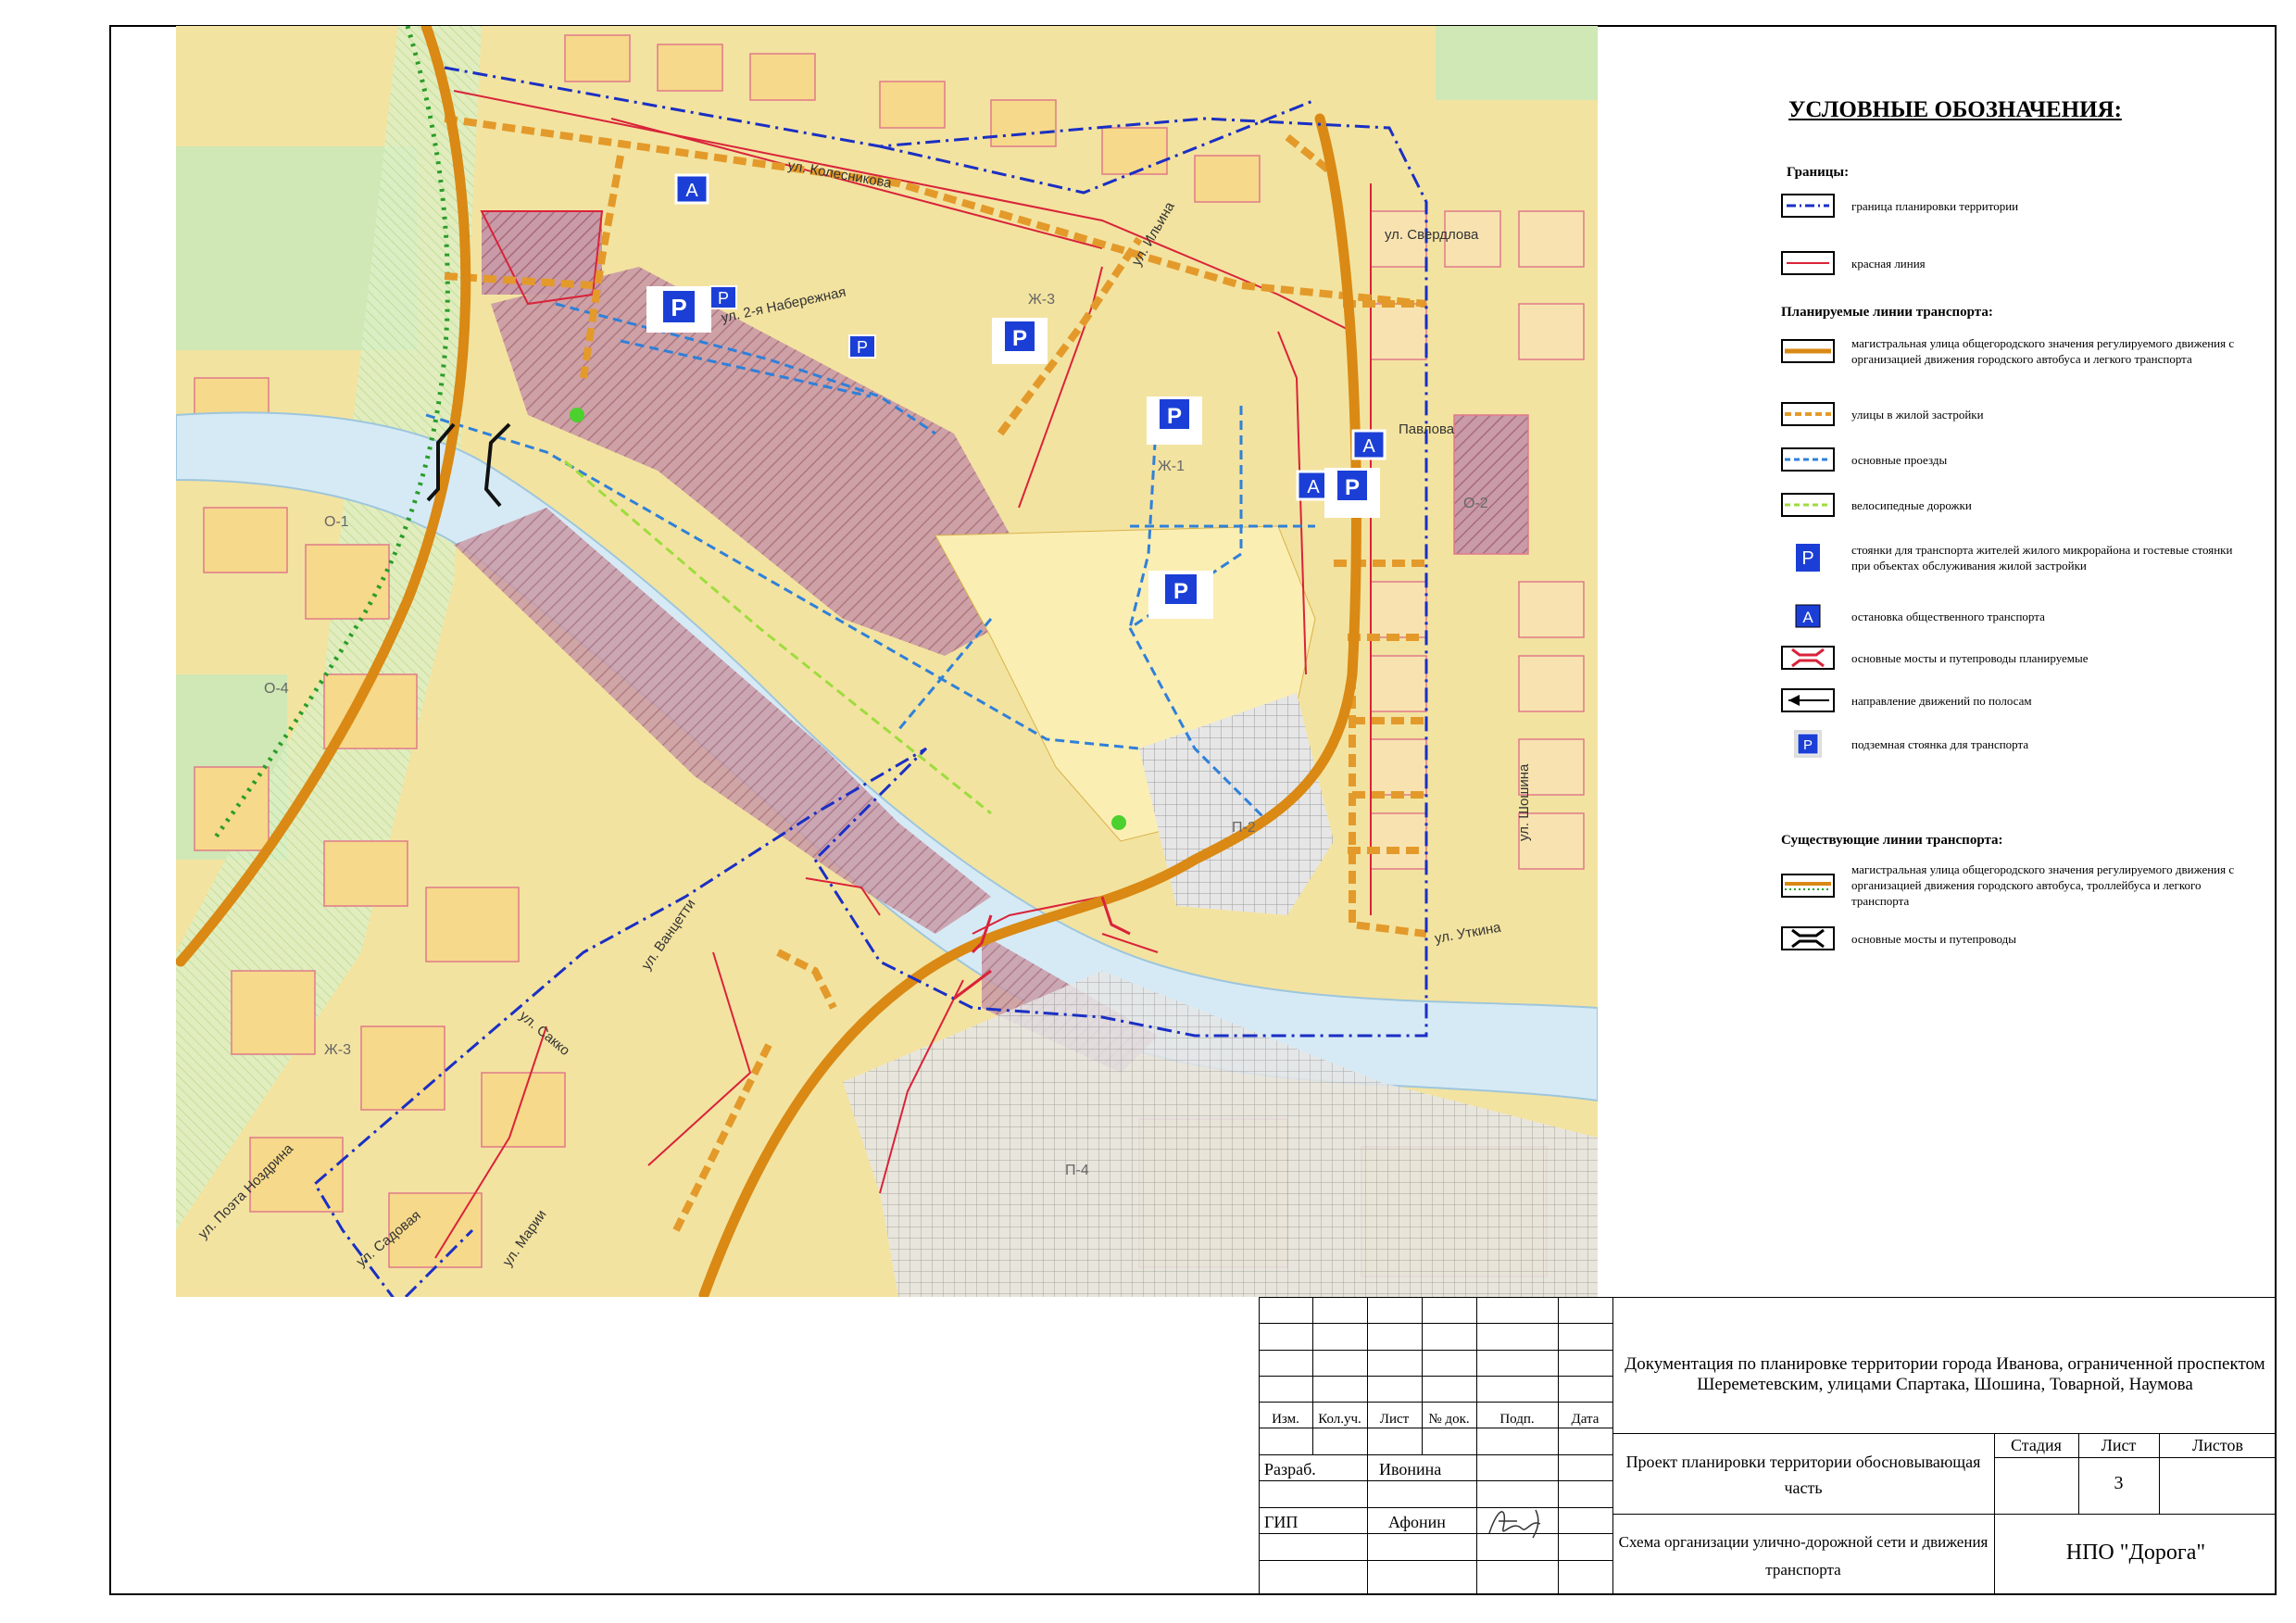  I want to click on legend-label: граница планировки территории, so click(1935, 205).